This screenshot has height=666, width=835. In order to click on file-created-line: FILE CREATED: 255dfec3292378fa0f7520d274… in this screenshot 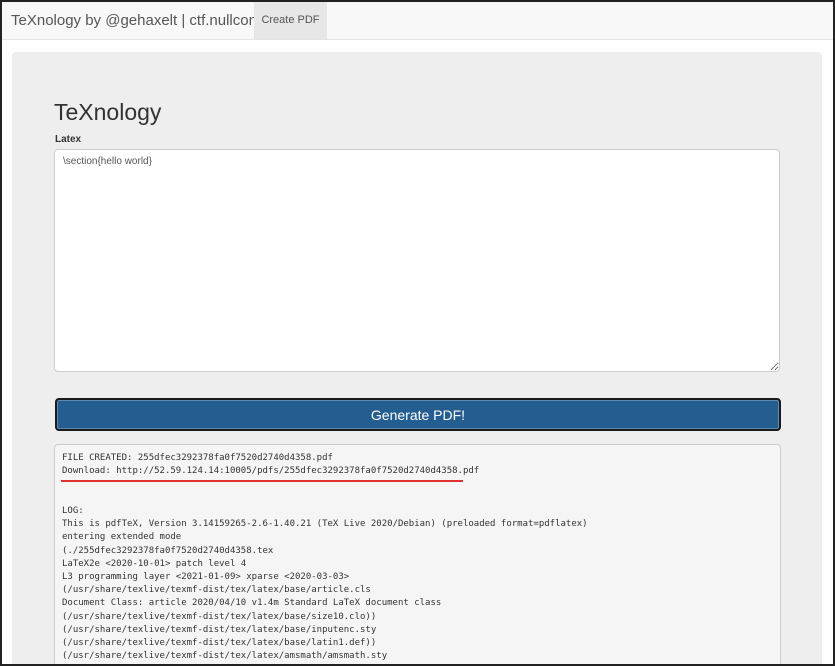, I will do `click(197, 458)`.